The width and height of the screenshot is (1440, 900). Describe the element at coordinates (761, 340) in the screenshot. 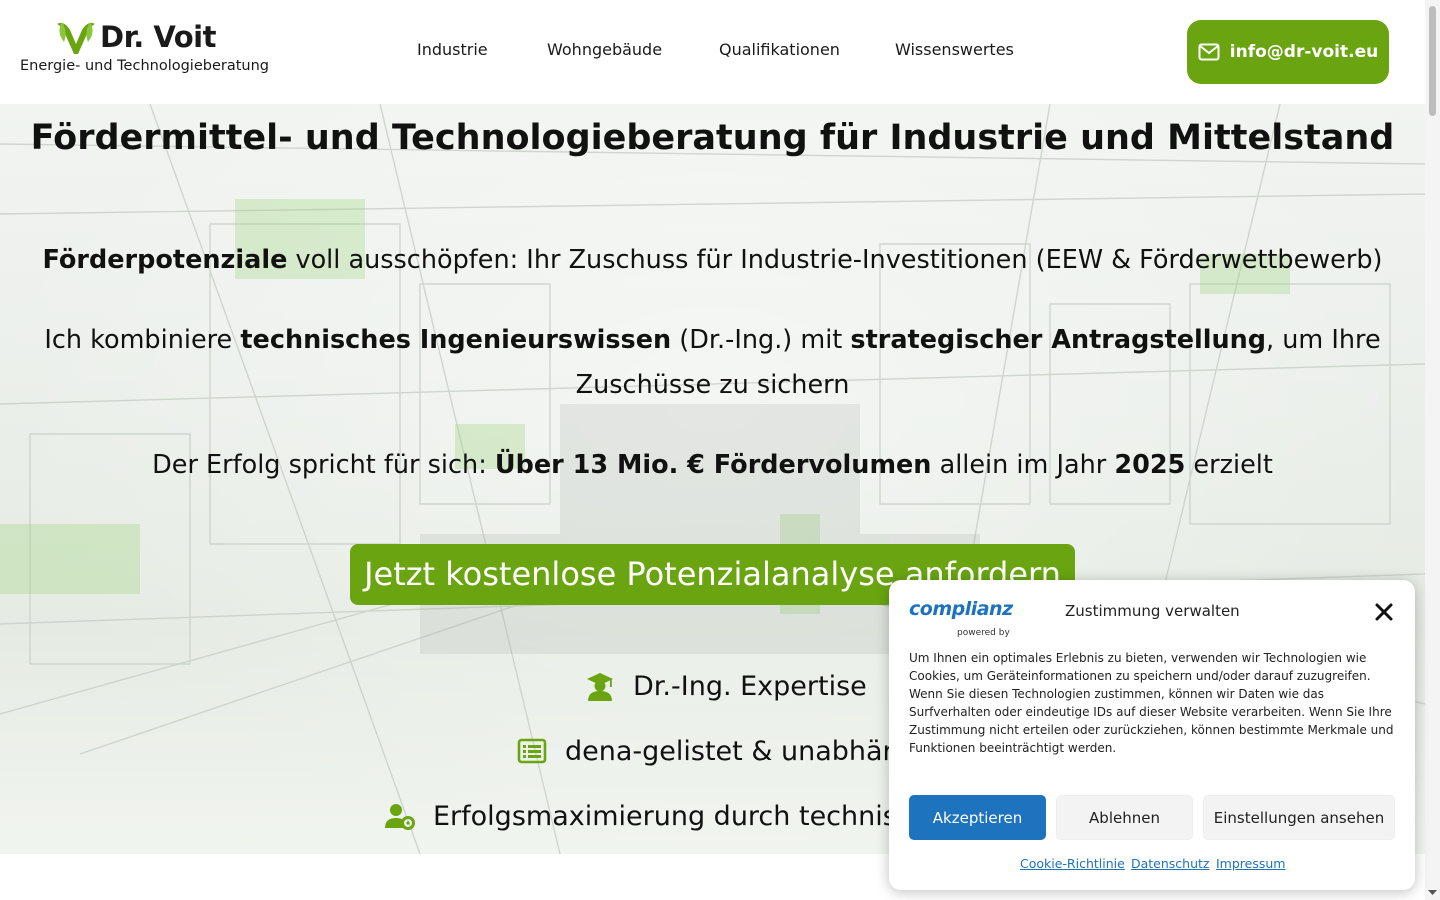

I see `hero-subline-expertise-t2: (Dr.-Ing.) mit` at that location.